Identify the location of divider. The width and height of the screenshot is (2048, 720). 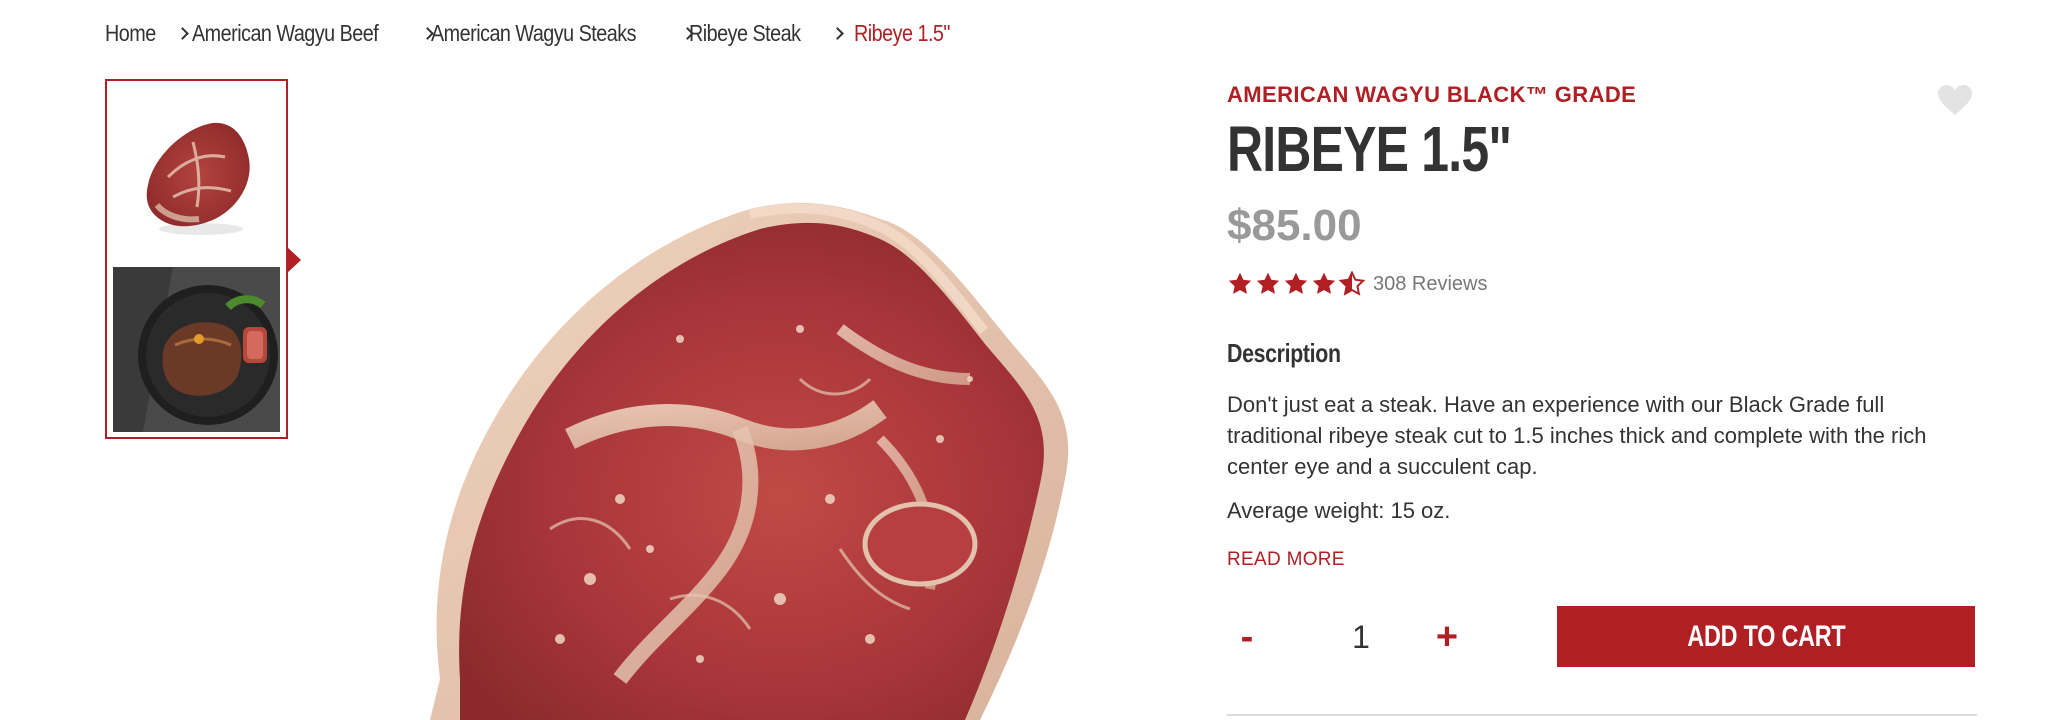
(1602, 715).